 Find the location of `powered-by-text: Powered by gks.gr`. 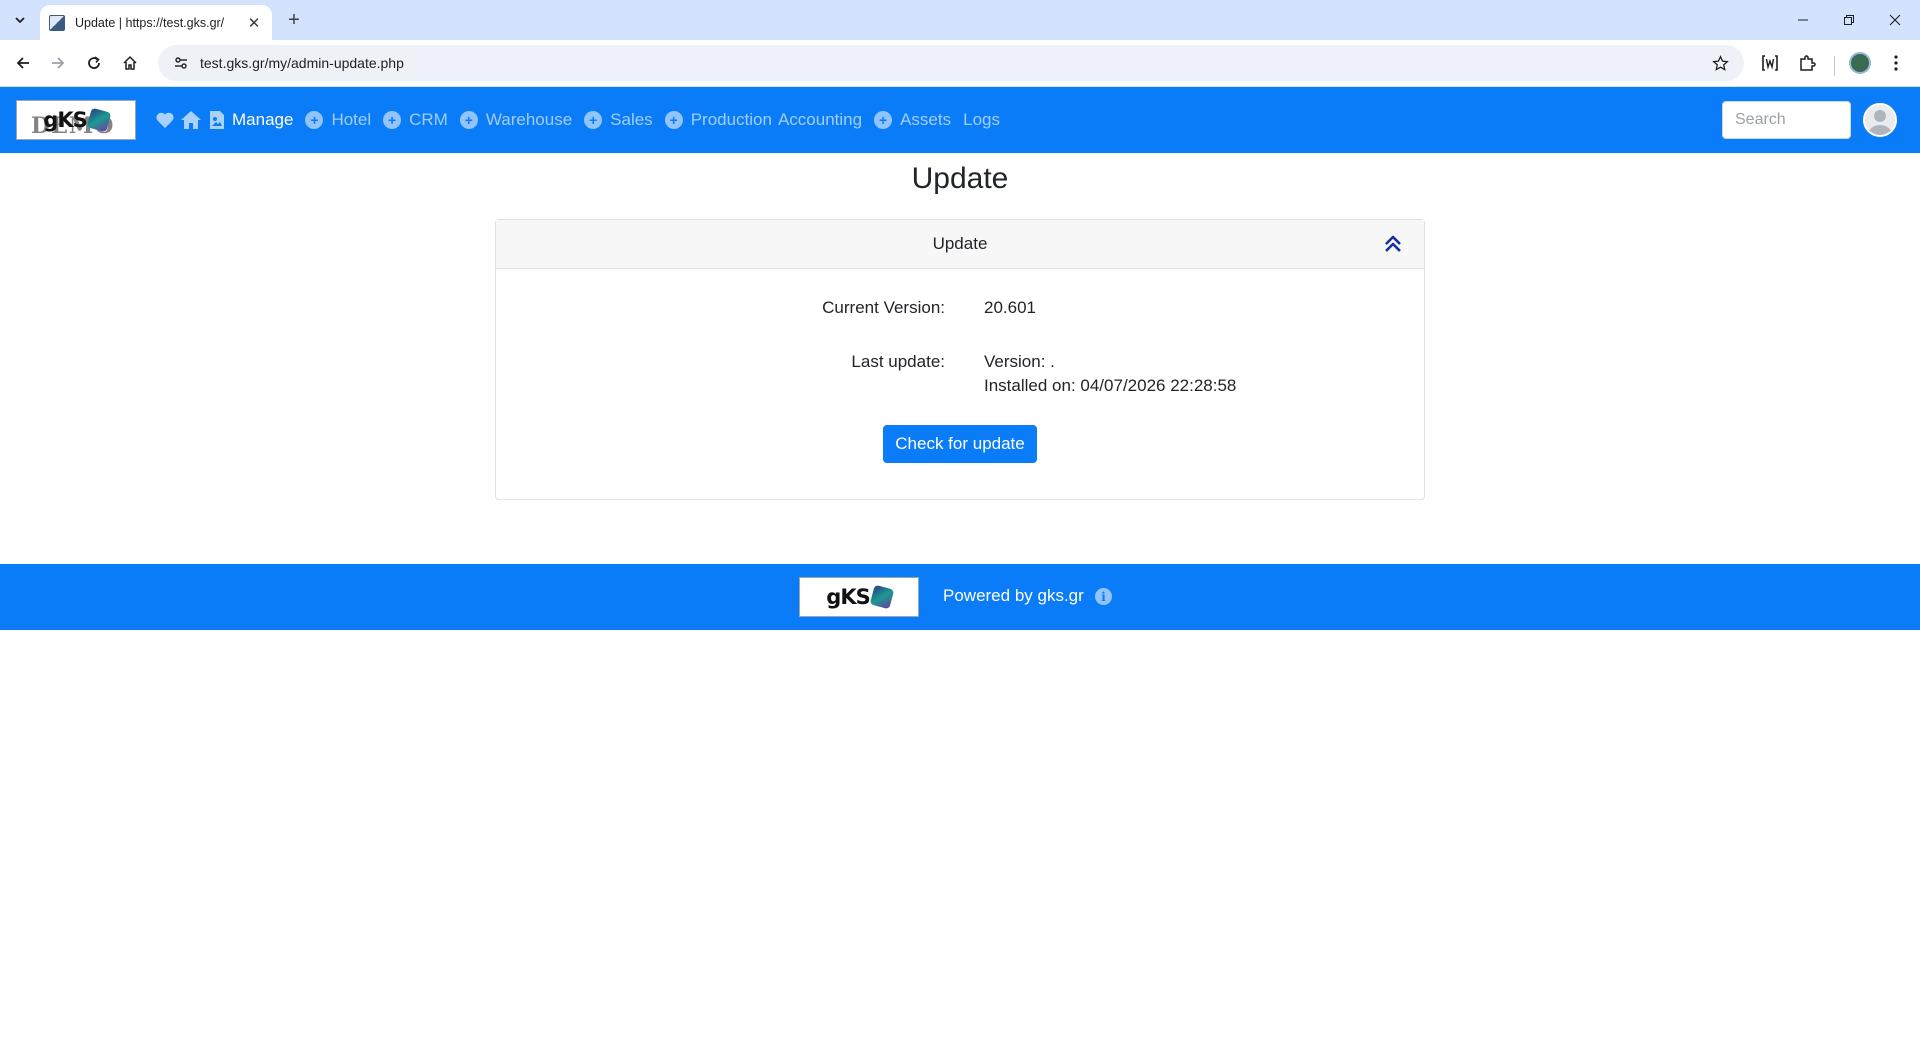

powered-by-text: Powered by gks.gr is located at coordinates (1013, 595).